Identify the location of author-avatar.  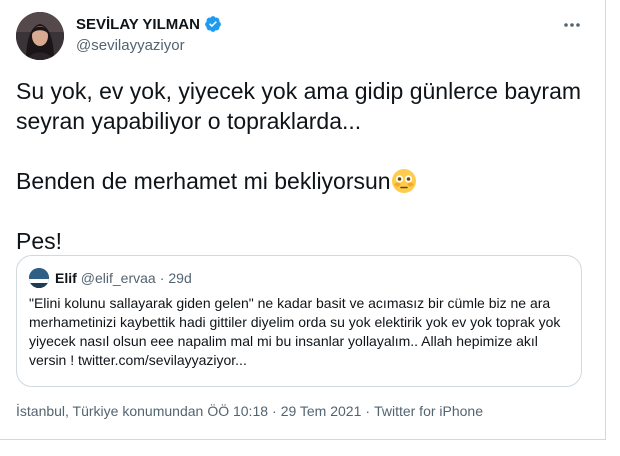
(40, 36).